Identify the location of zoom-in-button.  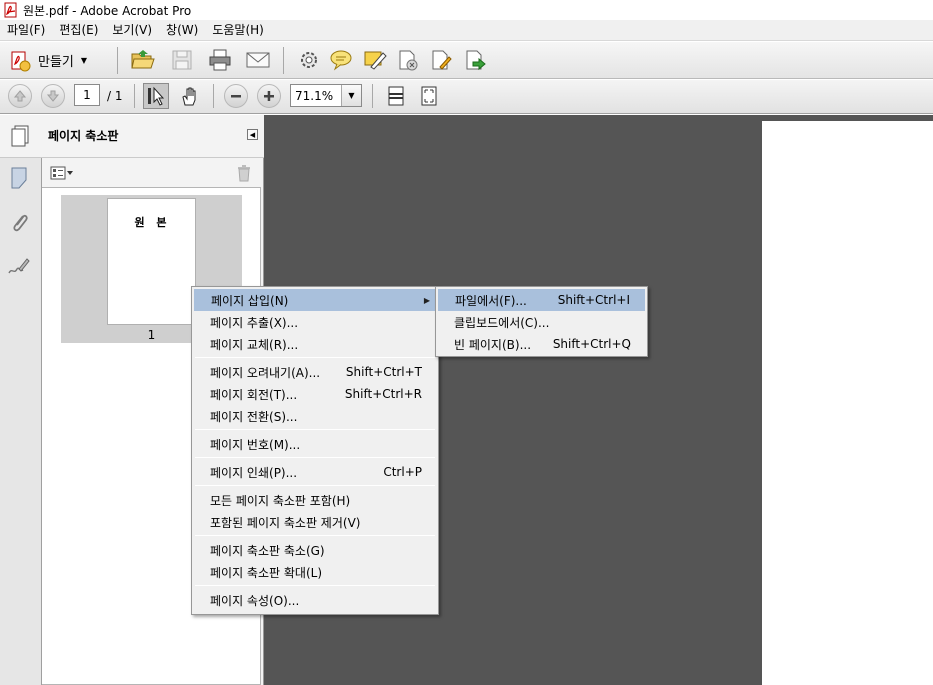
(269, 96).